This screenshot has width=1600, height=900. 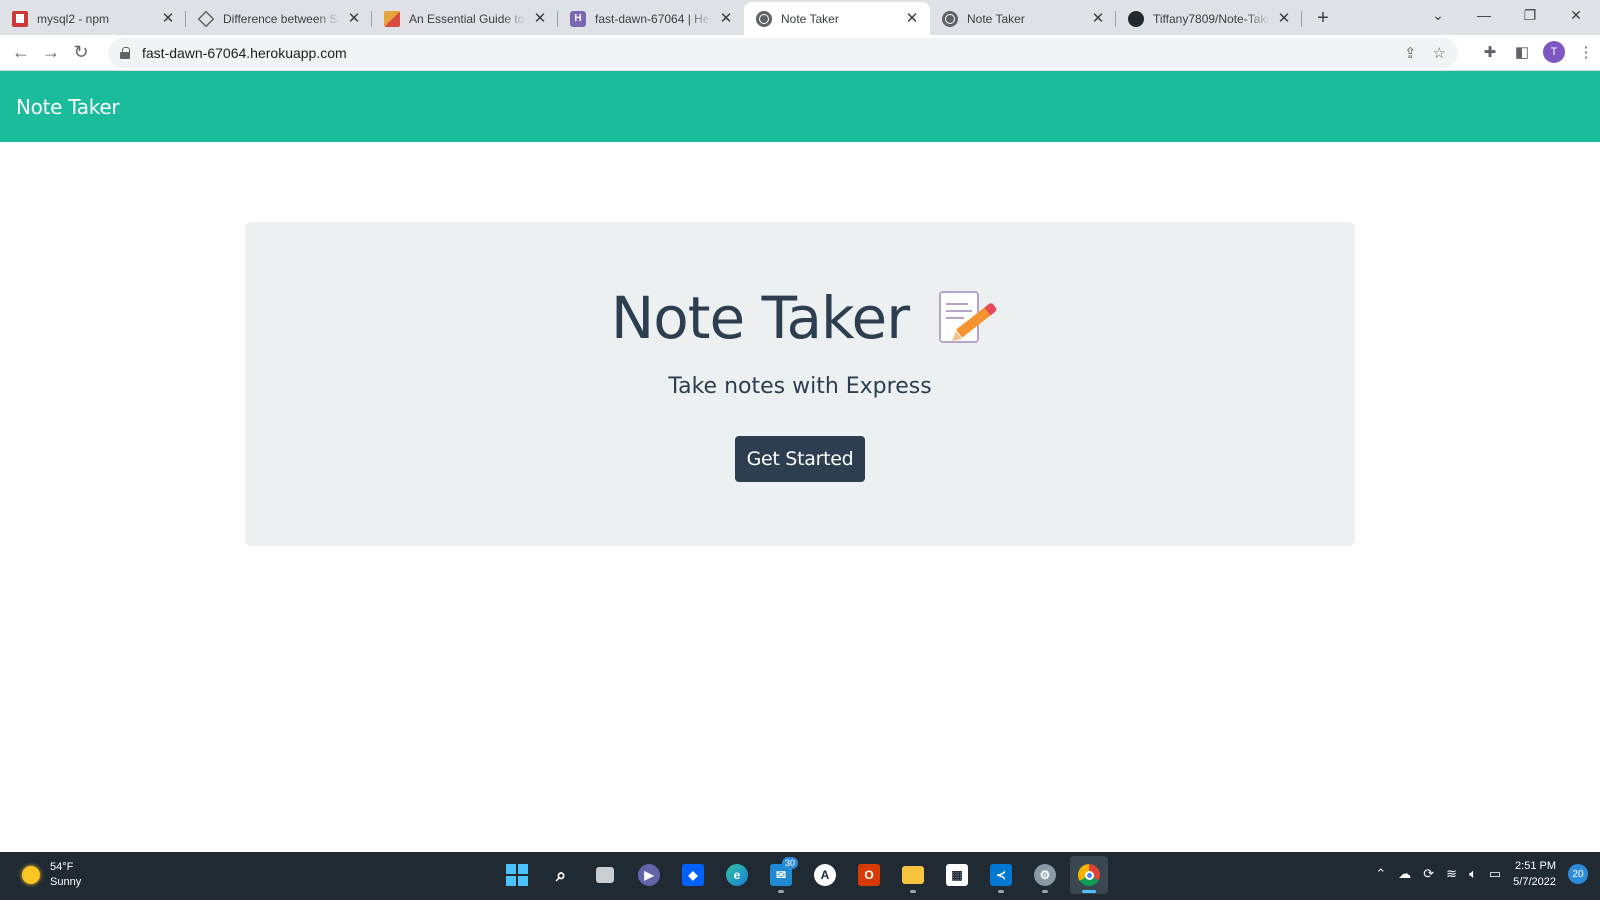 What do you see at coordinates (1211, 18) in the screenshot?
I see `tab-title: Tiffany7809/Note-Take` at bounding box center [1211, 18].